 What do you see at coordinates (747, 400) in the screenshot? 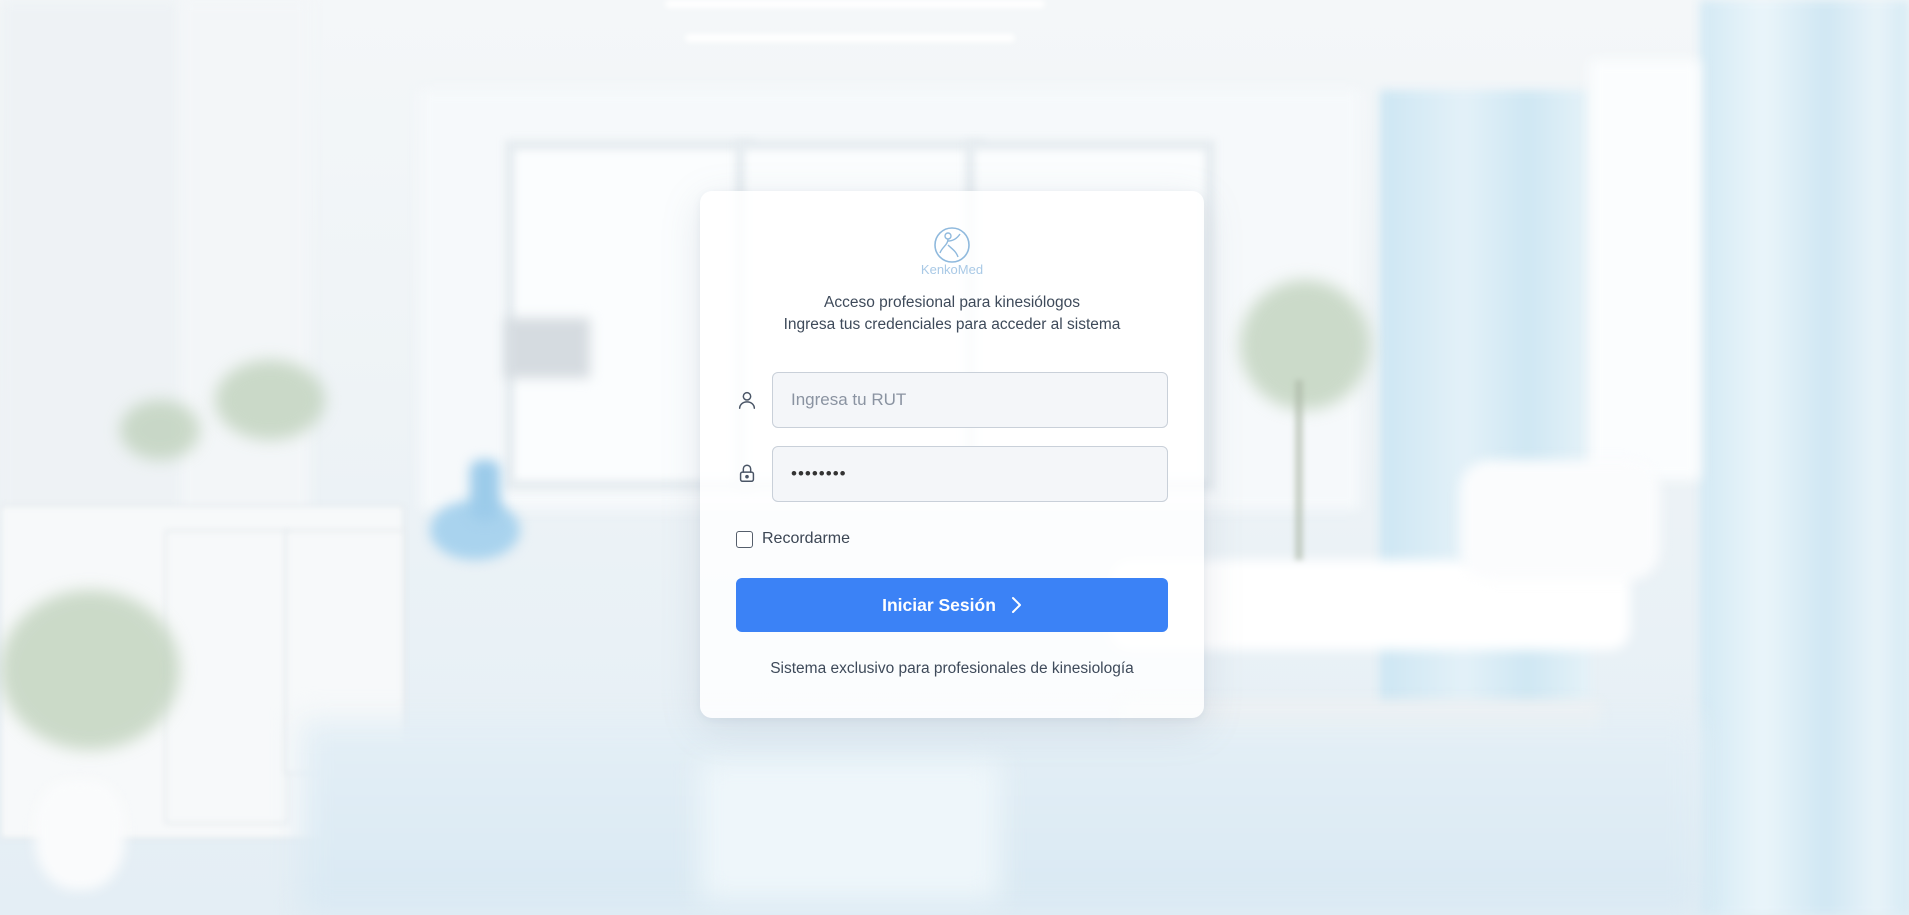
I see `user-icon` at bounding box center [747, 400].